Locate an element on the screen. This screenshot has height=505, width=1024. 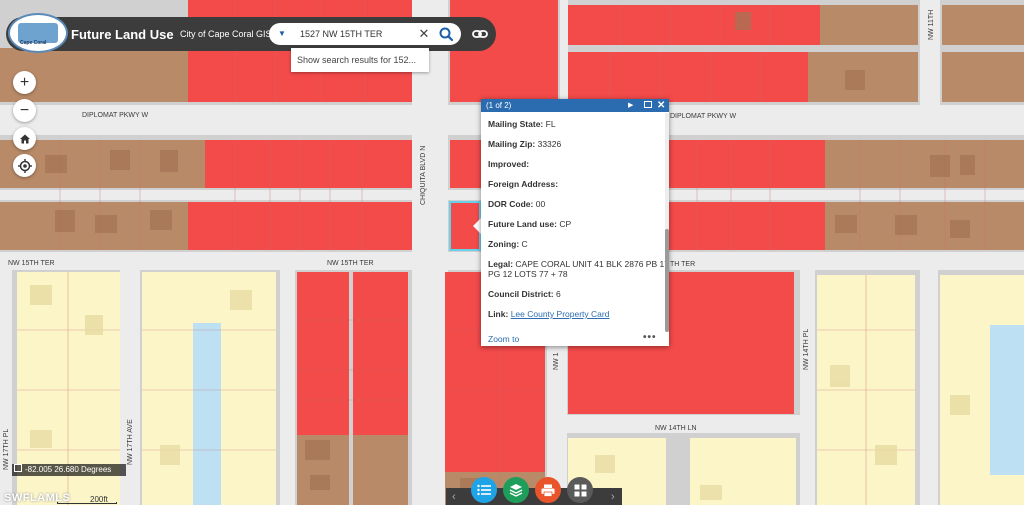
scale-bar is located at coordinates (87, 503).